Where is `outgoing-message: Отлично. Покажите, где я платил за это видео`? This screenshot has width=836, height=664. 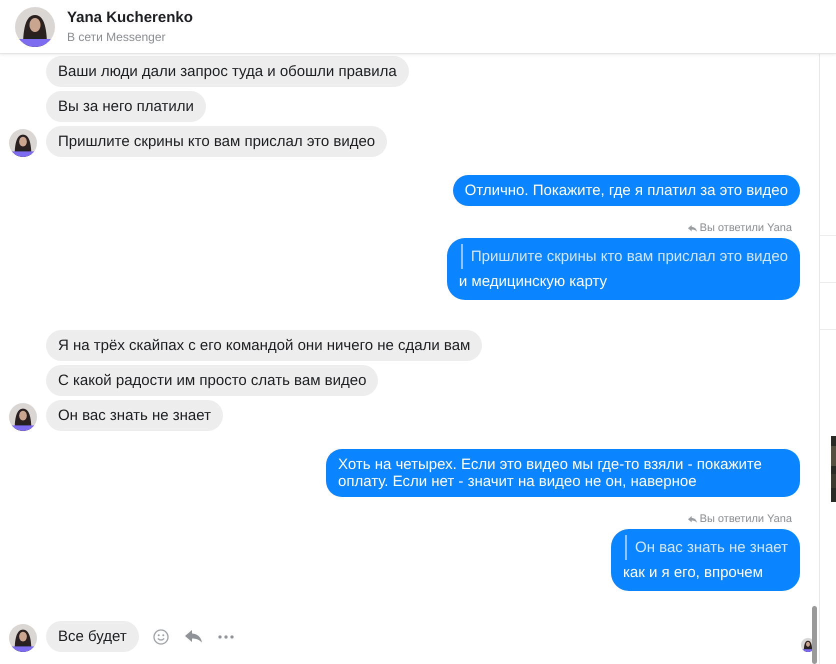
outgoing-message: Отлично. Покажите, где я платил за это видео is located at coordinates (626, 190).